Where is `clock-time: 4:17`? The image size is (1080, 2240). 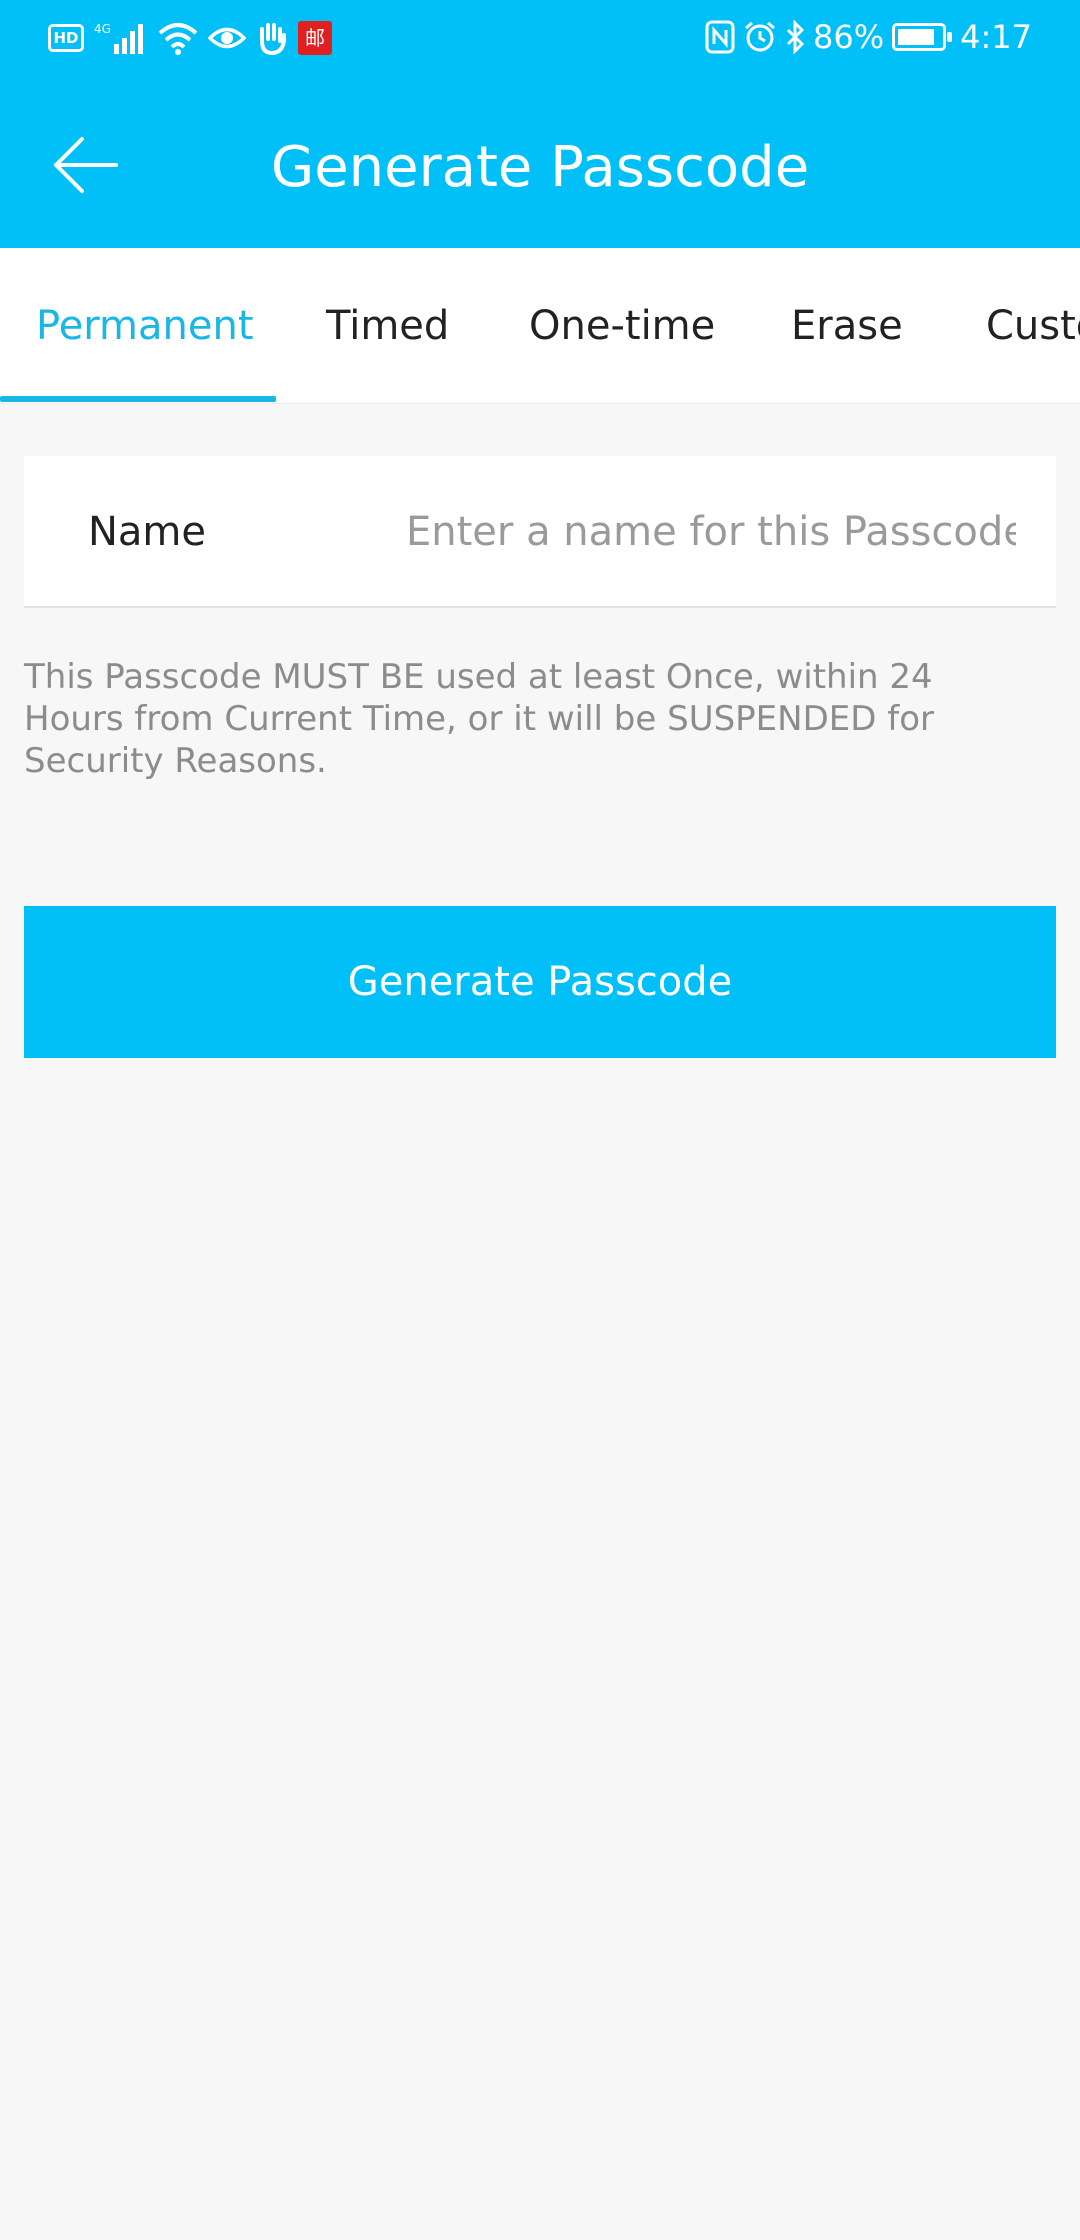
clock-time: 4:17 is located at coordinates (996, 37).